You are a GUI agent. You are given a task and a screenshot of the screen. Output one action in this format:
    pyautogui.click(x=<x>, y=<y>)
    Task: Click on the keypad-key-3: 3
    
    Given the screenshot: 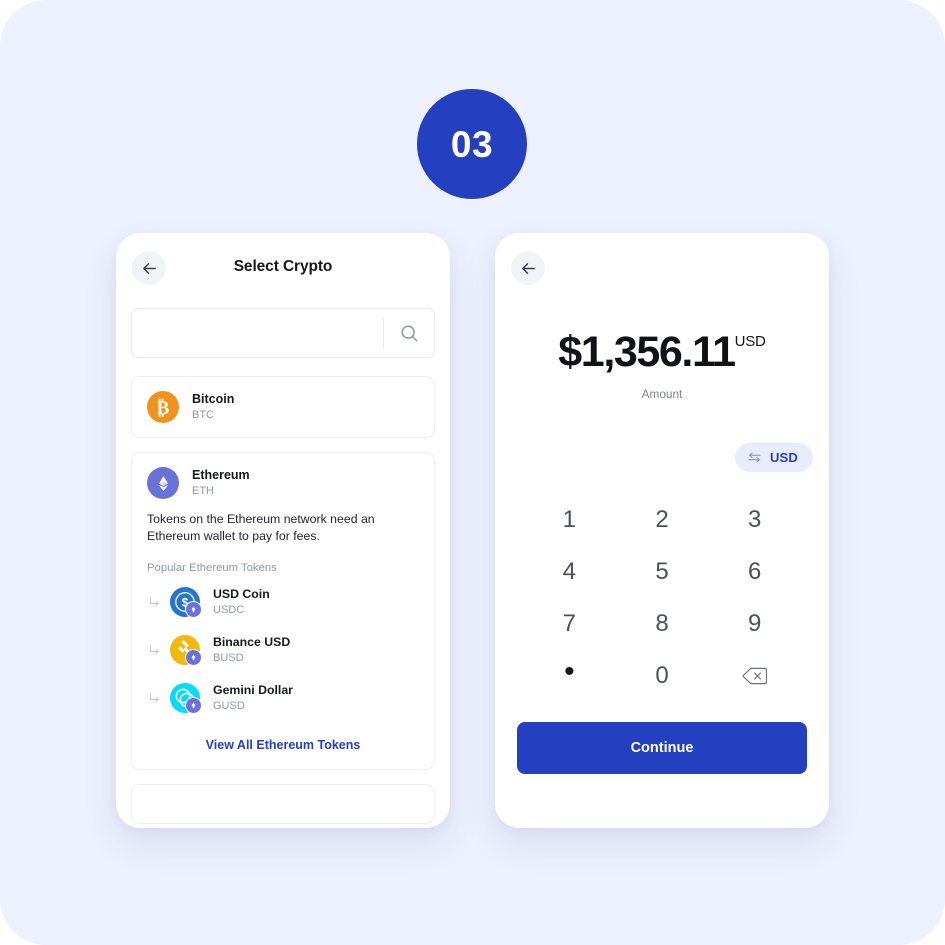 What is the action you would take?
    pyautogui.click(x=754, y=520)
    